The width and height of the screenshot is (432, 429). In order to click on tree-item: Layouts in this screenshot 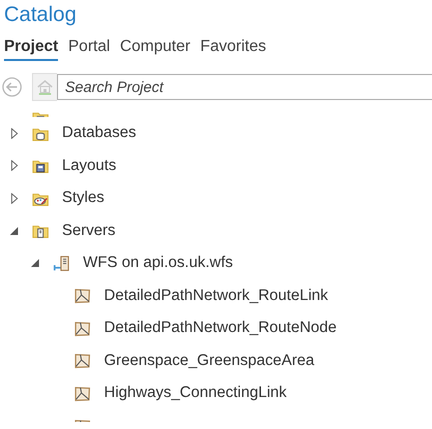, I will do `click(89, 165)`.